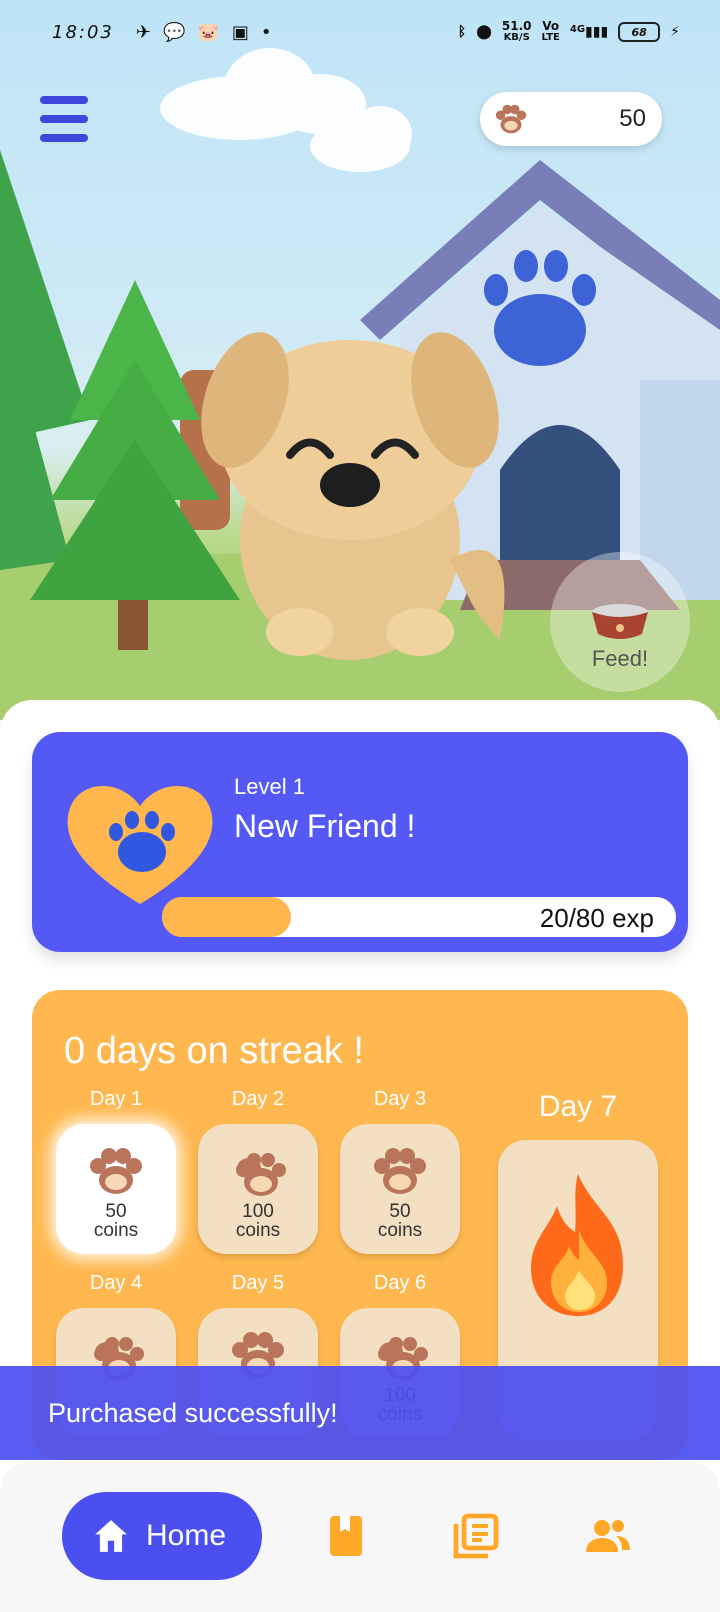  What do you see at coordinates (608, 1536) in the screenshot?
I see `friends-icon` at bounding box center [608, 1536].